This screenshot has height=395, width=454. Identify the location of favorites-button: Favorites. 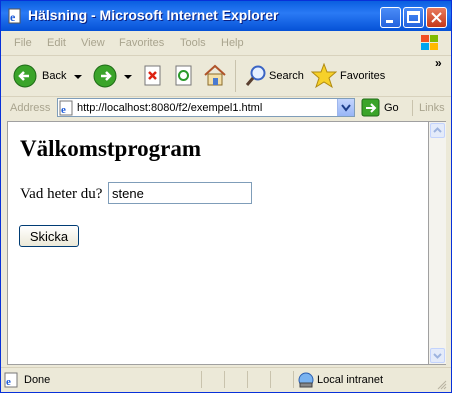
(351, 75).